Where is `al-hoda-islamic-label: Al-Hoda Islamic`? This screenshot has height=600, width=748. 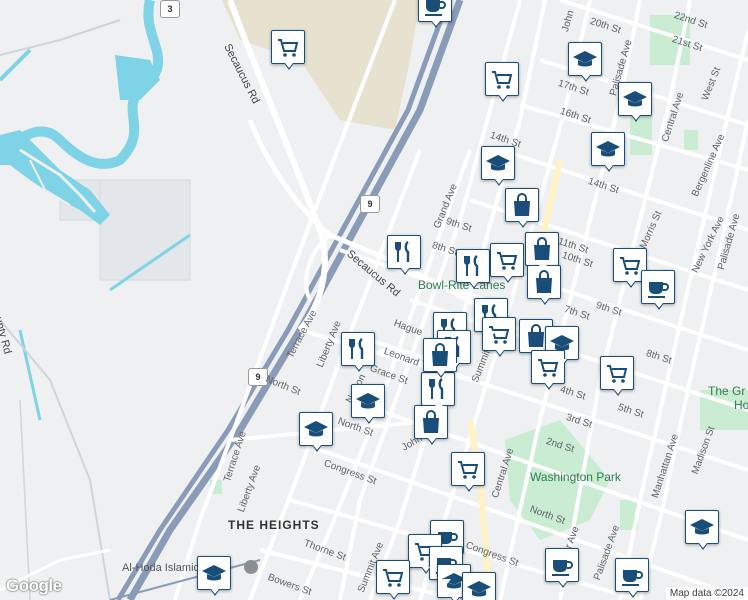
al-hoda-islamic-label: Al-Hoda Islamic is located at coordinates (160, 568).